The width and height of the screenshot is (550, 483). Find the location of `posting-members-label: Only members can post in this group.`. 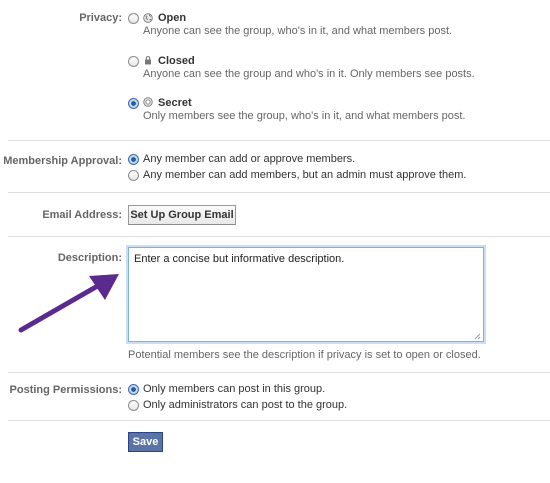

posting-members-label: Only members can post in this group. is located at coordinates (234, 389).